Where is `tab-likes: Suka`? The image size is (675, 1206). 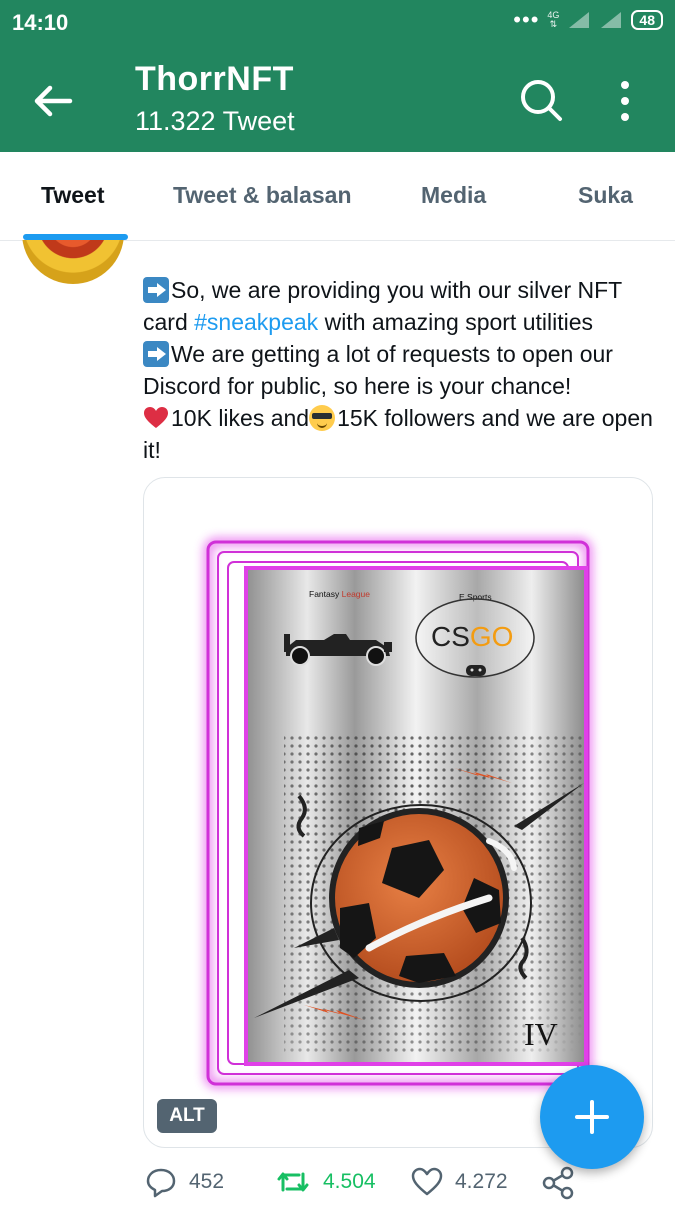 tab-likes: Suka is located at coordinates (605, 195).